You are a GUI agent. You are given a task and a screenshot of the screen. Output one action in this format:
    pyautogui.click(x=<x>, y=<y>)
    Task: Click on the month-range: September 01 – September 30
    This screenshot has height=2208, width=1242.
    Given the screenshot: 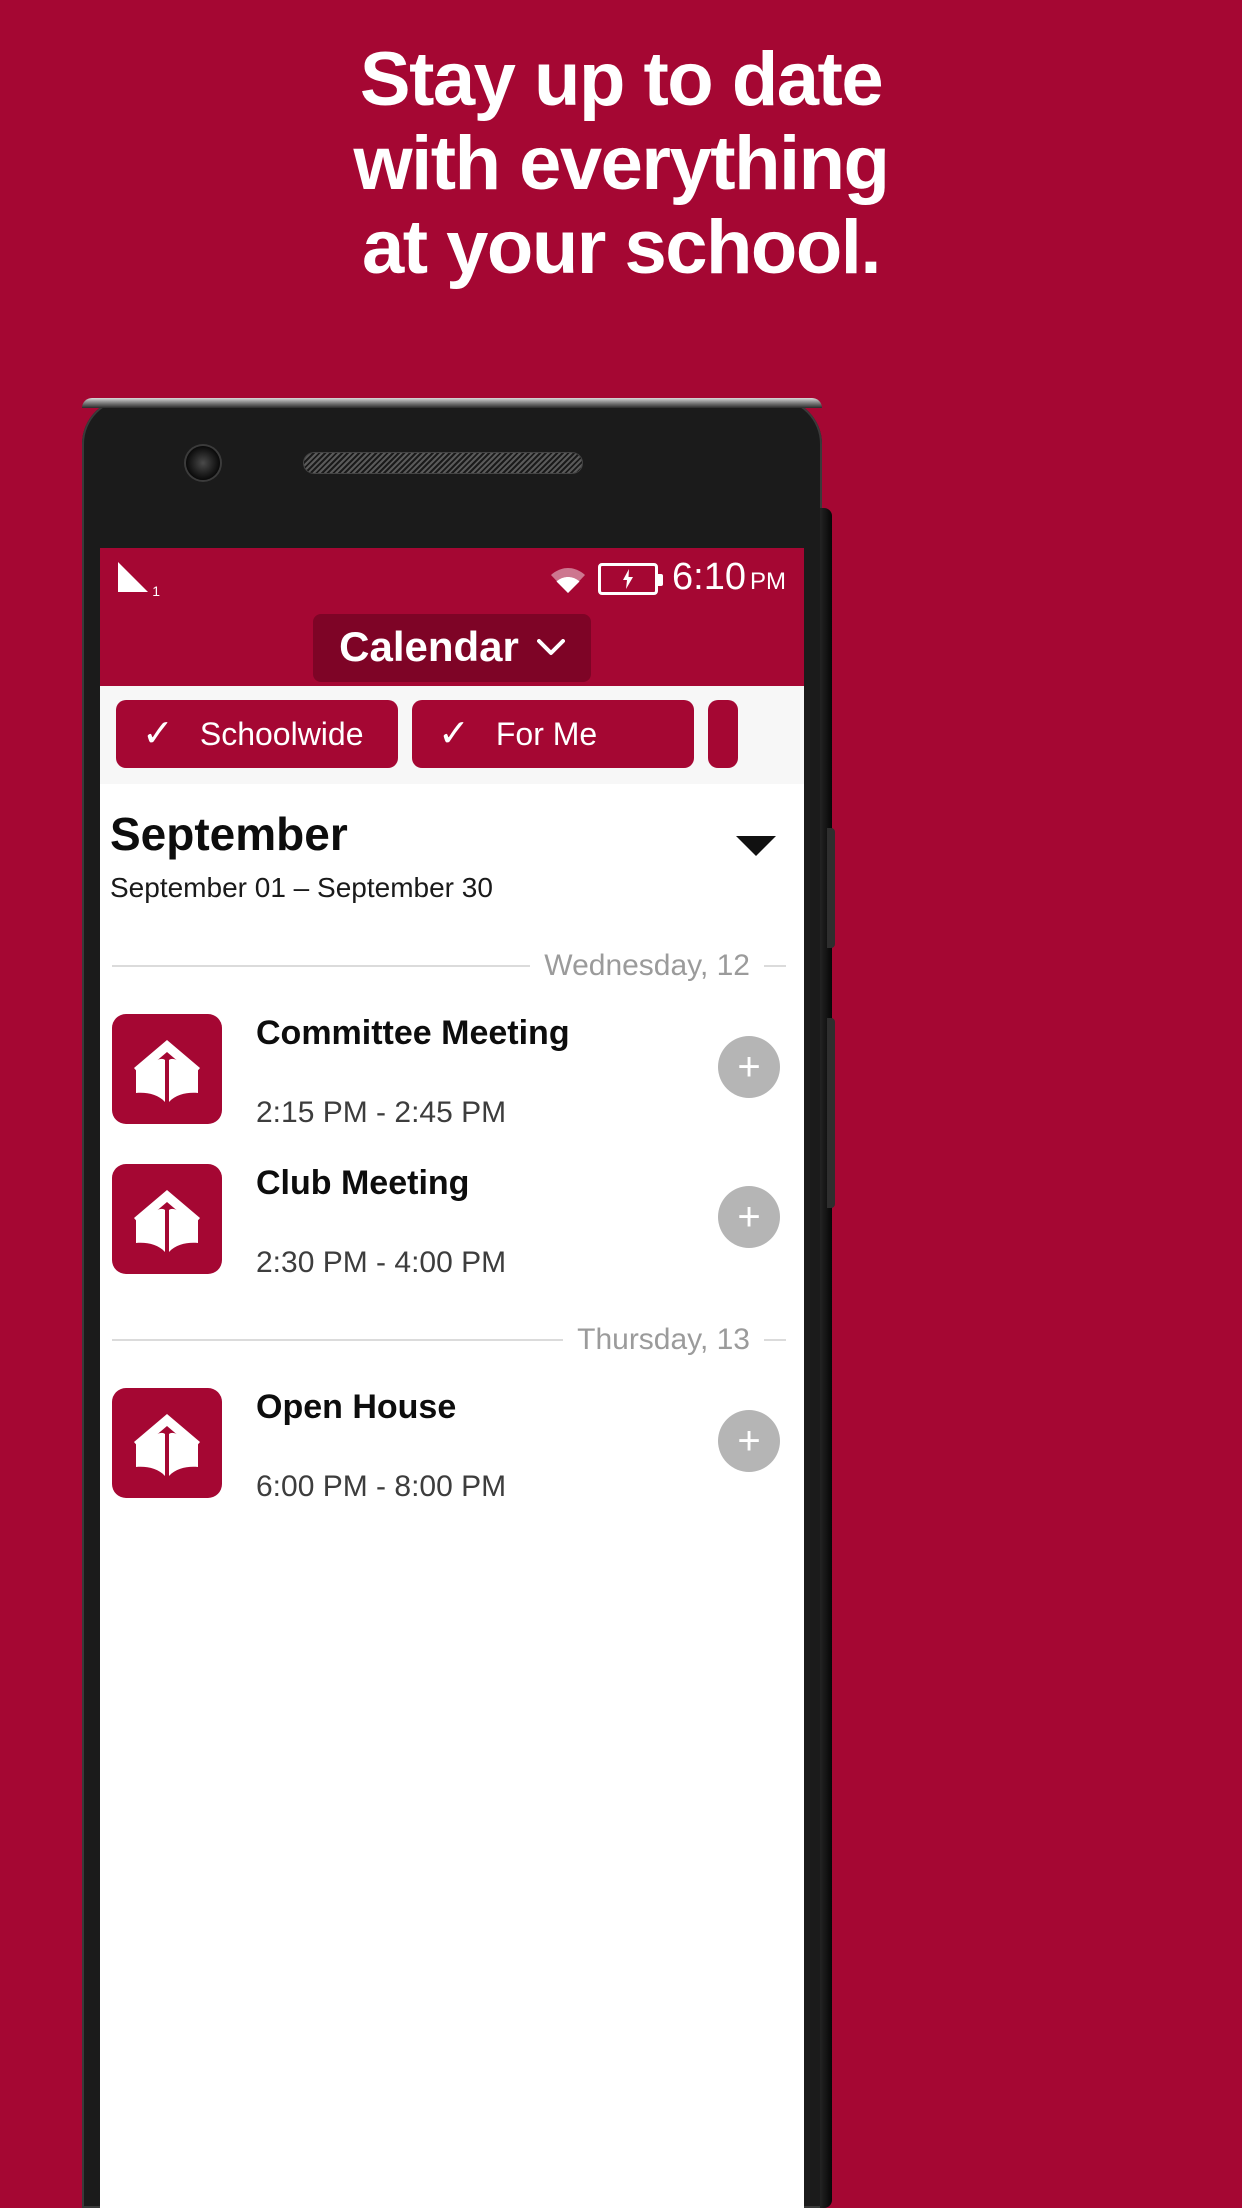 What is the action you would take?
    pyautogui.click(x=301, y=887)
    